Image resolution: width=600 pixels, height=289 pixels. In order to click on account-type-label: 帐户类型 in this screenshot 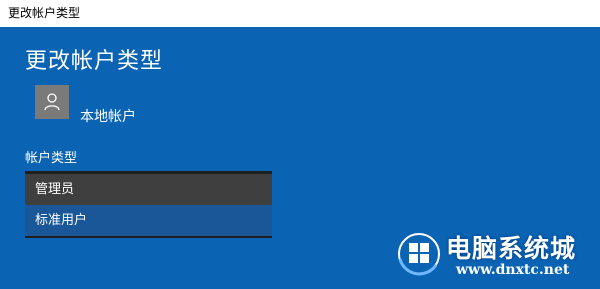, I will do `click(51, 158)`.